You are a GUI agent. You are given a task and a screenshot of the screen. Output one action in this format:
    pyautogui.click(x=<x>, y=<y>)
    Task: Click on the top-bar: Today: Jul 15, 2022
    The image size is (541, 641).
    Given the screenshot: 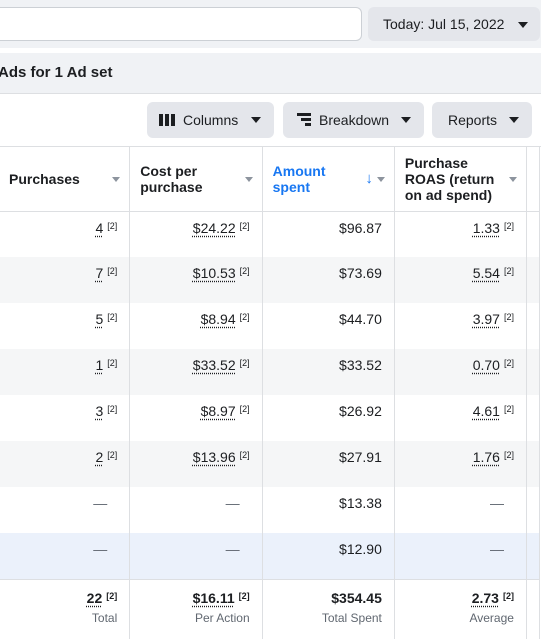 What is the action you would take?
    pyautogui.click(x=270, y=24)
    